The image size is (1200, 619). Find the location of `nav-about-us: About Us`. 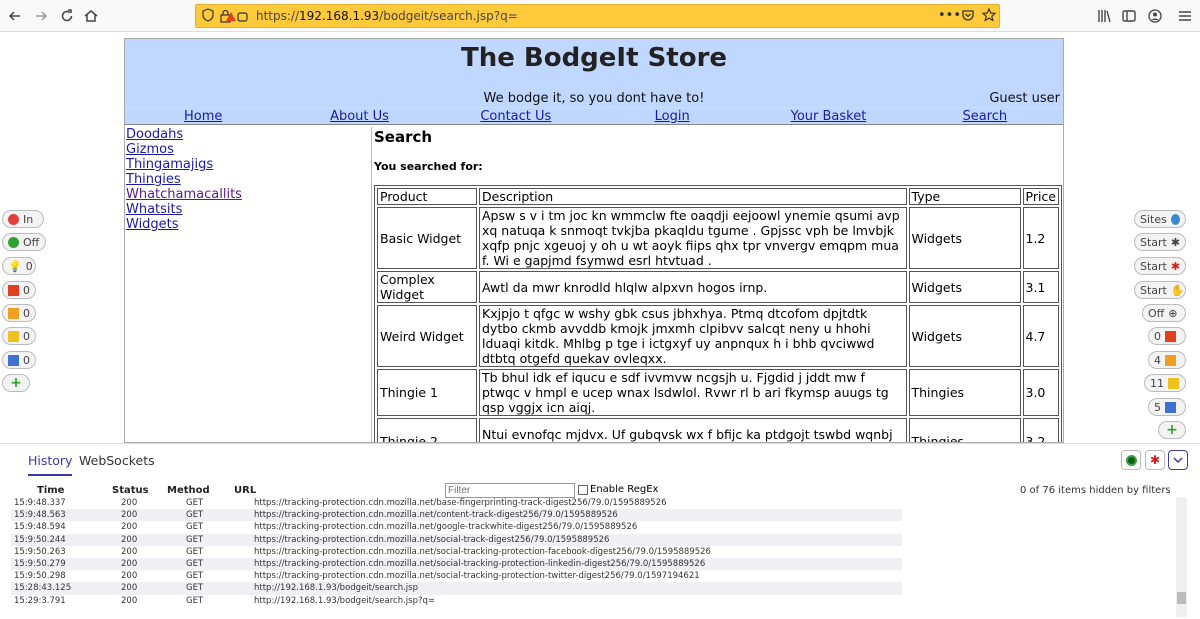

nav-about-us: About Us is located at coordinates (359, 116).